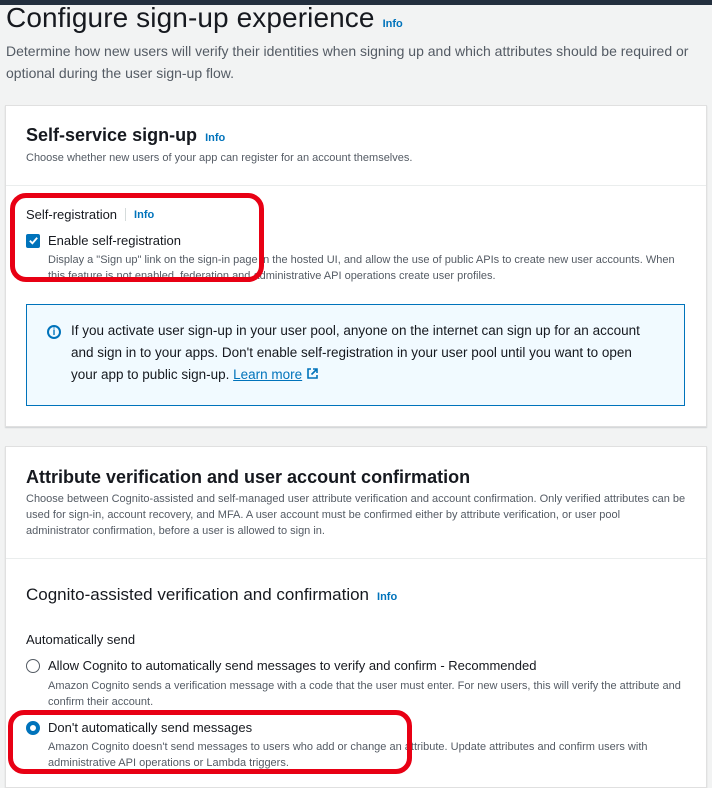 The width and height of the screenshot is (712, 788). I want to click on learn-more-label: Learn more, so click(267, 374).